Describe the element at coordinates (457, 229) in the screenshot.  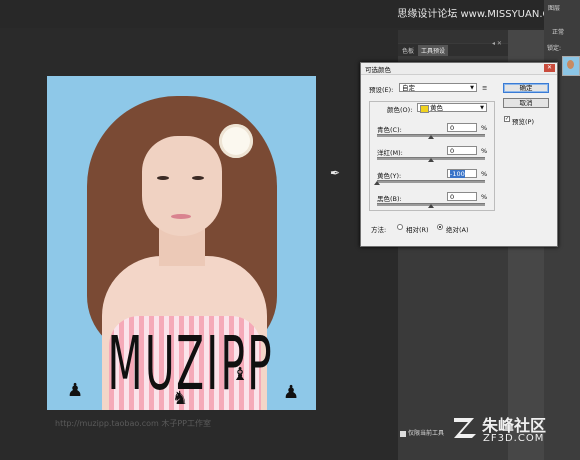
I see `radio-absolute-label: 绝对(A)` at that location.